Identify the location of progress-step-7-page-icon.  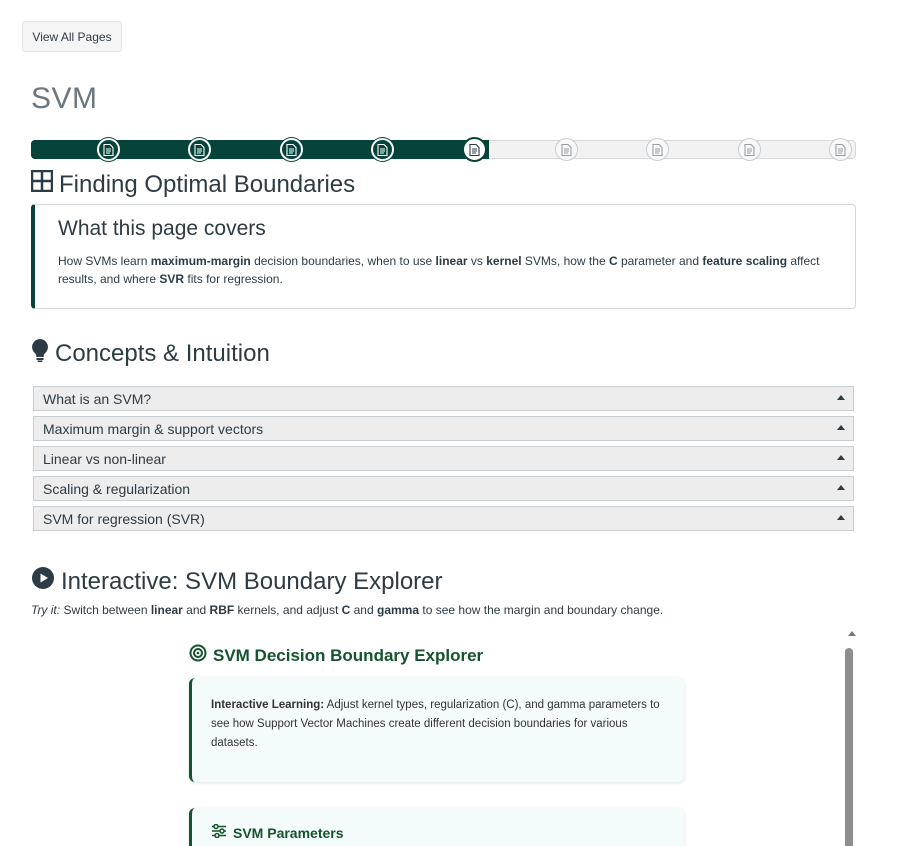
(658, 149).